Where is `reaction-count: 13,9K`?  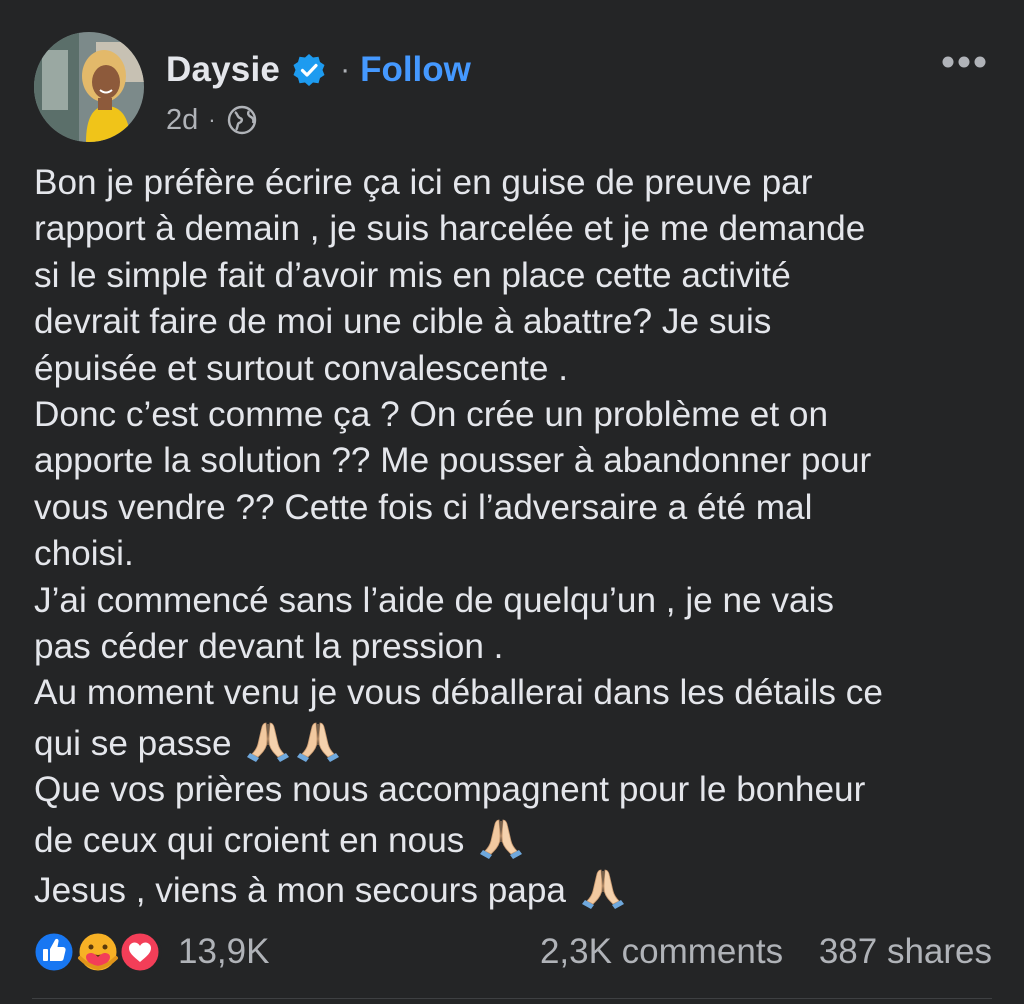
reaction-count: 13,9K is located at coordinates (223, 952).